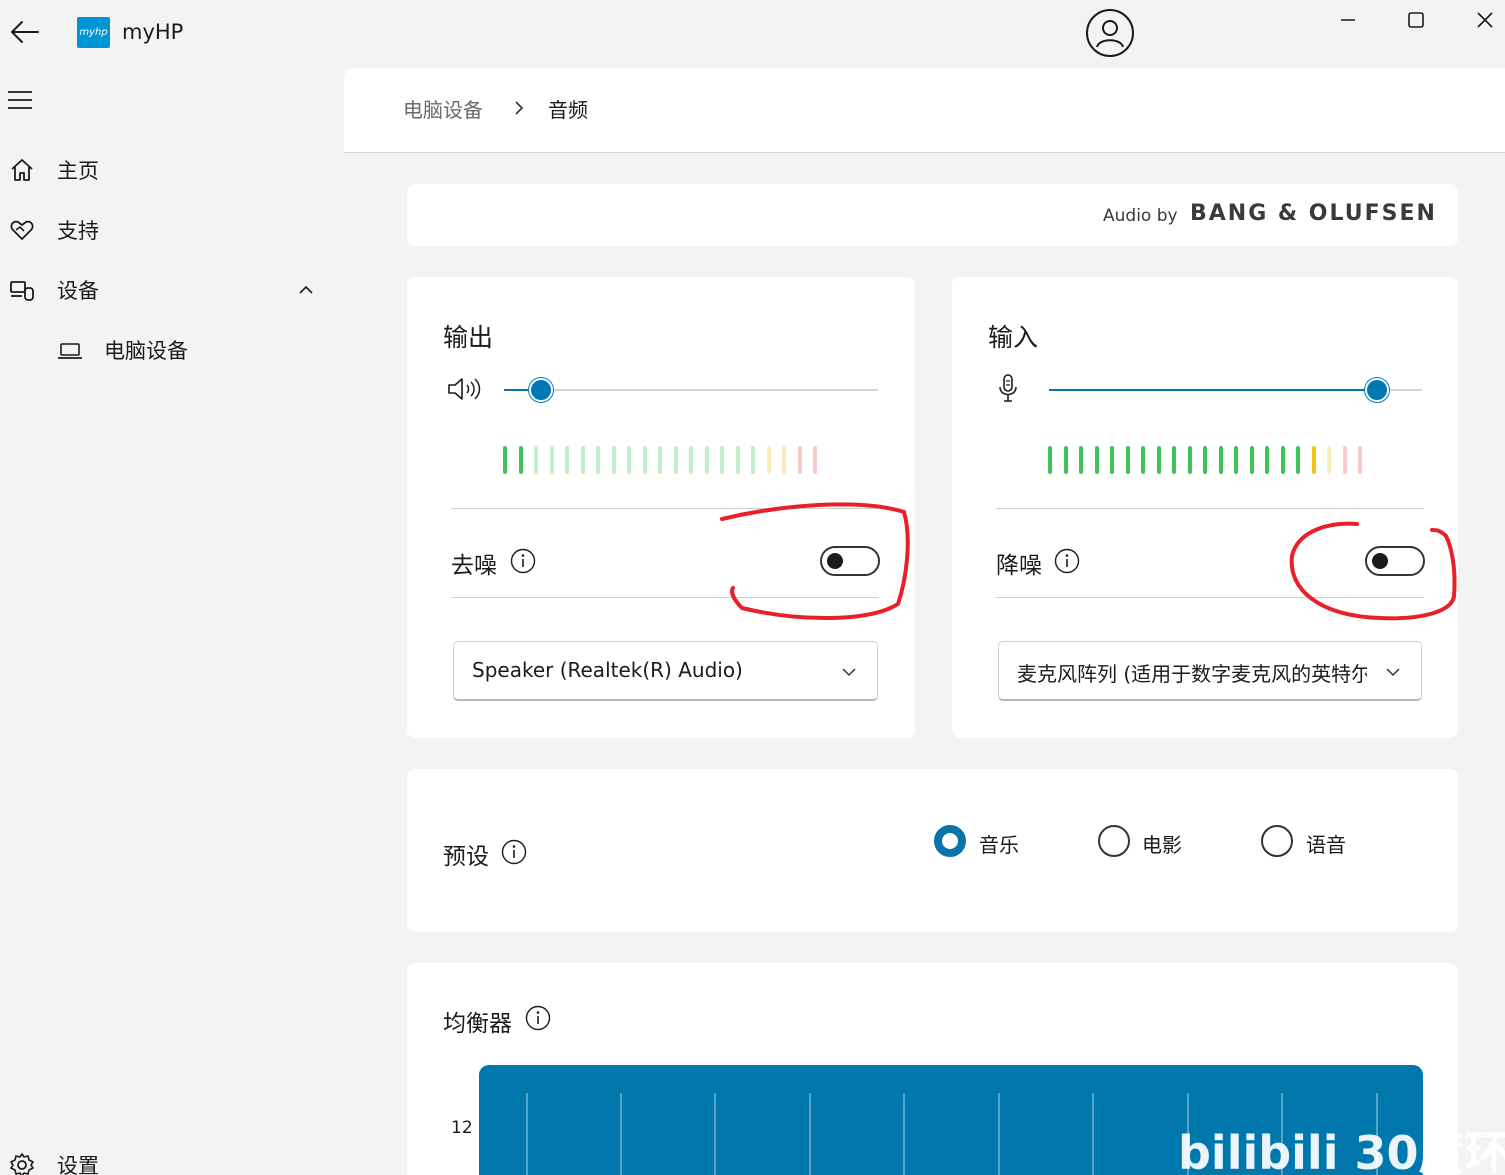  What do you see at coordinates (165, 290) in the screenshot?
I see `sidebar-item-devices: 设备` at bounding box center [165, 290].